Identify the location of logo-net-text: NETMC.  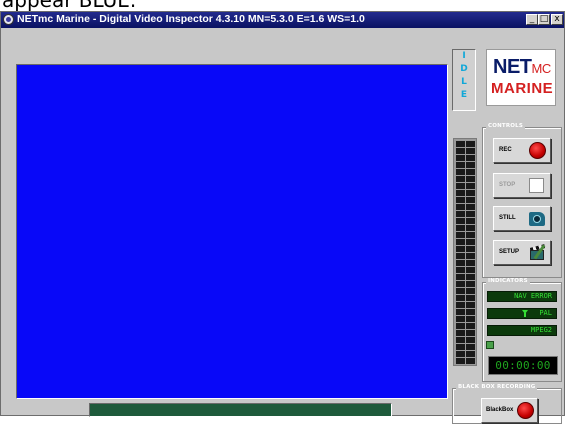
(522, 67).